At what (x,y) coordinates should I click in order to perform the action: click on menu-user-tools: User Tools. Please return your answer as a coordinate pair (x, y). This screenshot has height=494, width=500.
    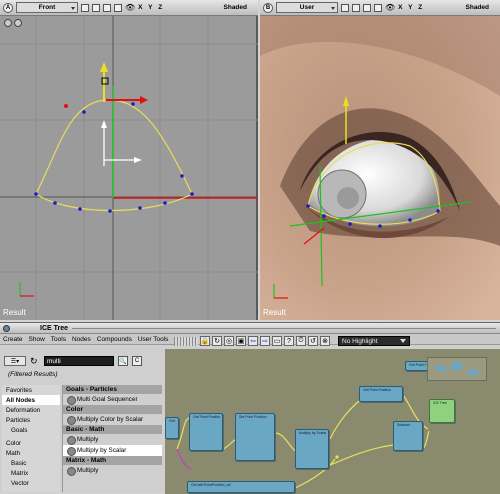
    Looking at the image, I should click on (153, 339).